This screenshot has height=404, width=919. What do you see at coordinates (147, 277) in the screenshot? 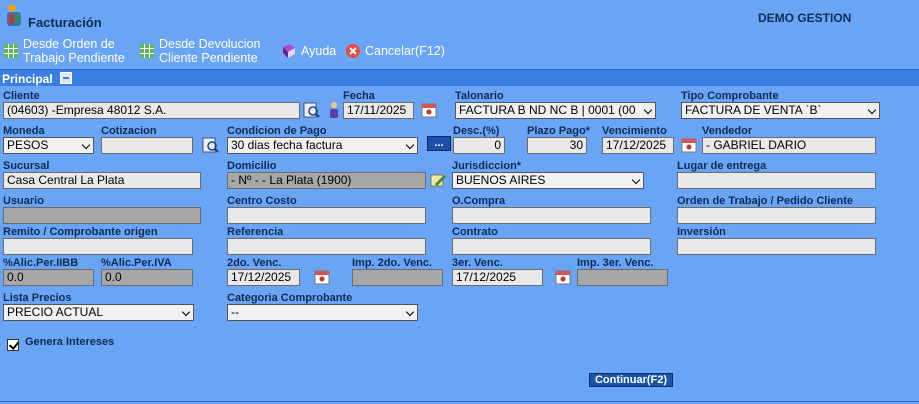
I see `alic-iva-field: 0.0` at bounding box center [147, 277].